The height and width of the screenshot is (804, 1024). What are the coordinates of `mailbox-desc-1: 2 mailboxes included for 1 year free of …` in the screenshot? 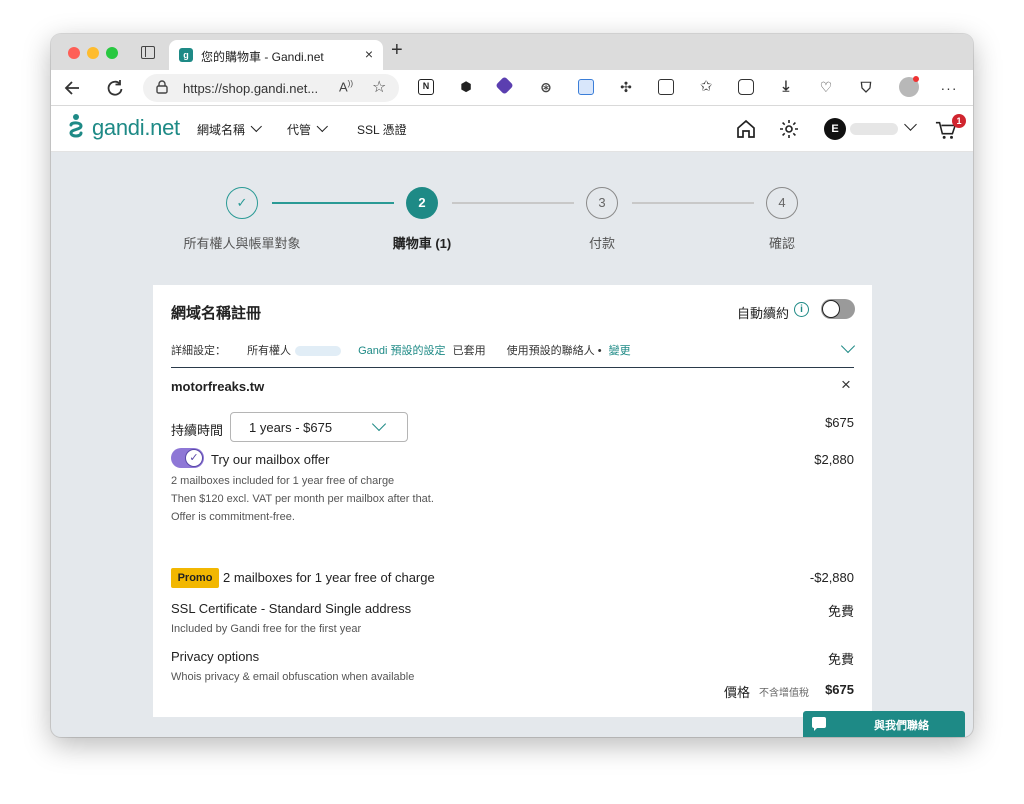 It's located at (283, 481).